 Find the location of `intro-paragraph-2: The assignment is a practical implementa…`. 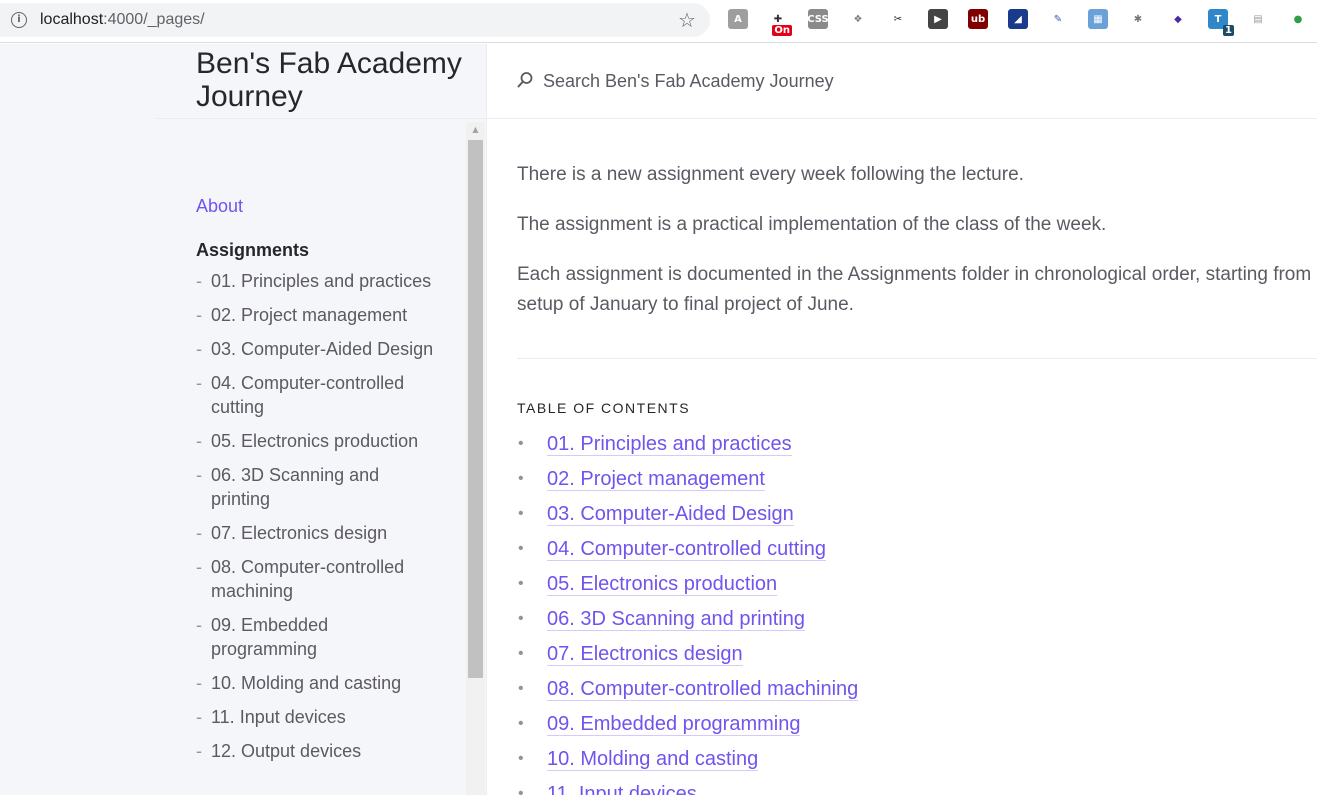

intro-paragraph-2: The assignment is a practical implementa… is located at coordinates (812, 224).